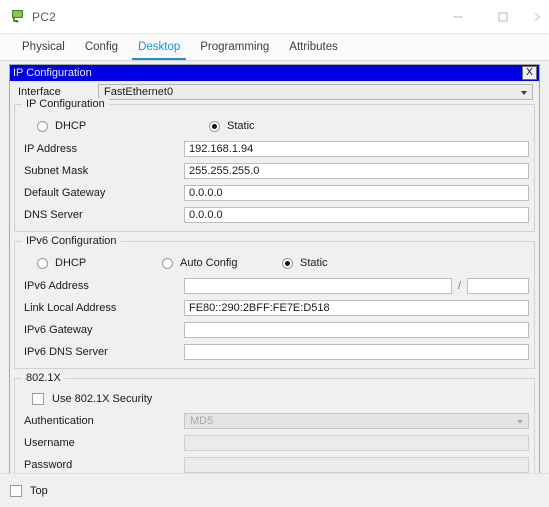  Describe the element at coordinates (356, 215) in the screenshot. I see `dns-server-input: 0.0.0.0` at that location.